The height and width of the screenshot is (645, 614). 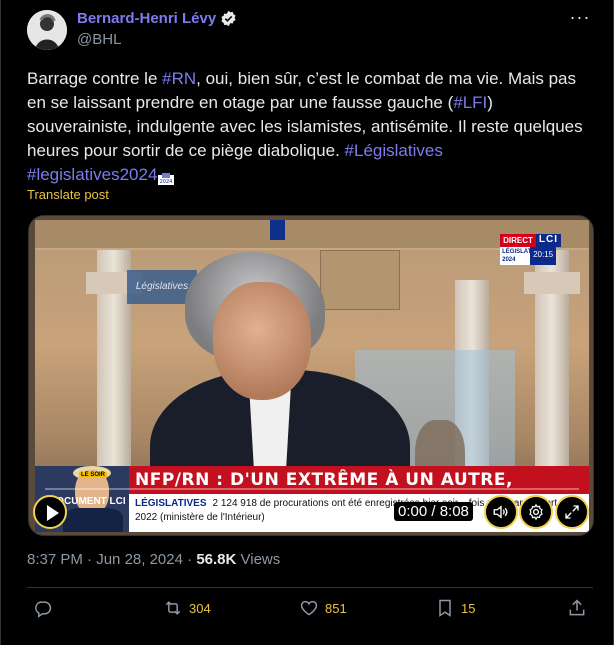 I want to click on speaker-face, so click(x=262, y=341).